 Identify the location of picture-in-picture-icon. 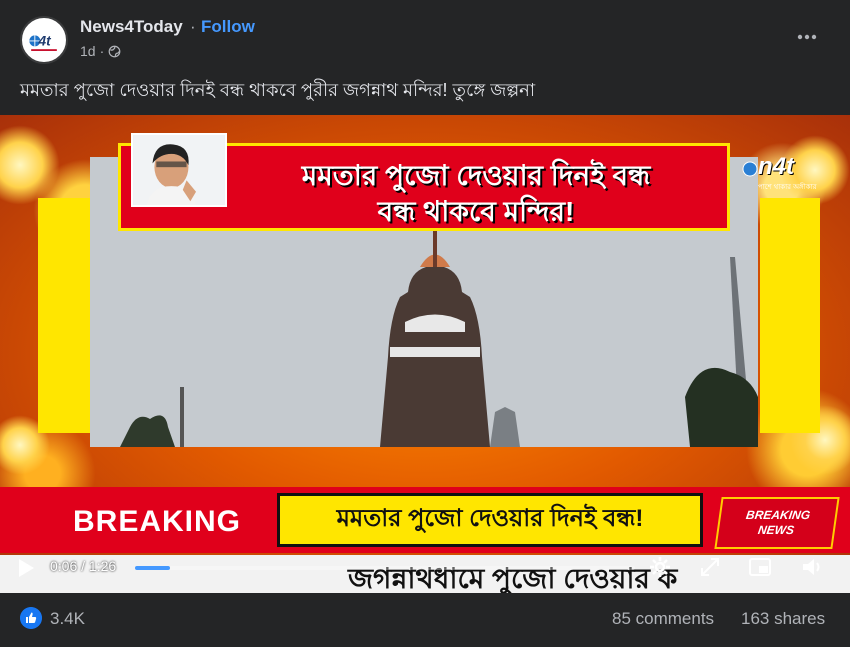
(760, 567).